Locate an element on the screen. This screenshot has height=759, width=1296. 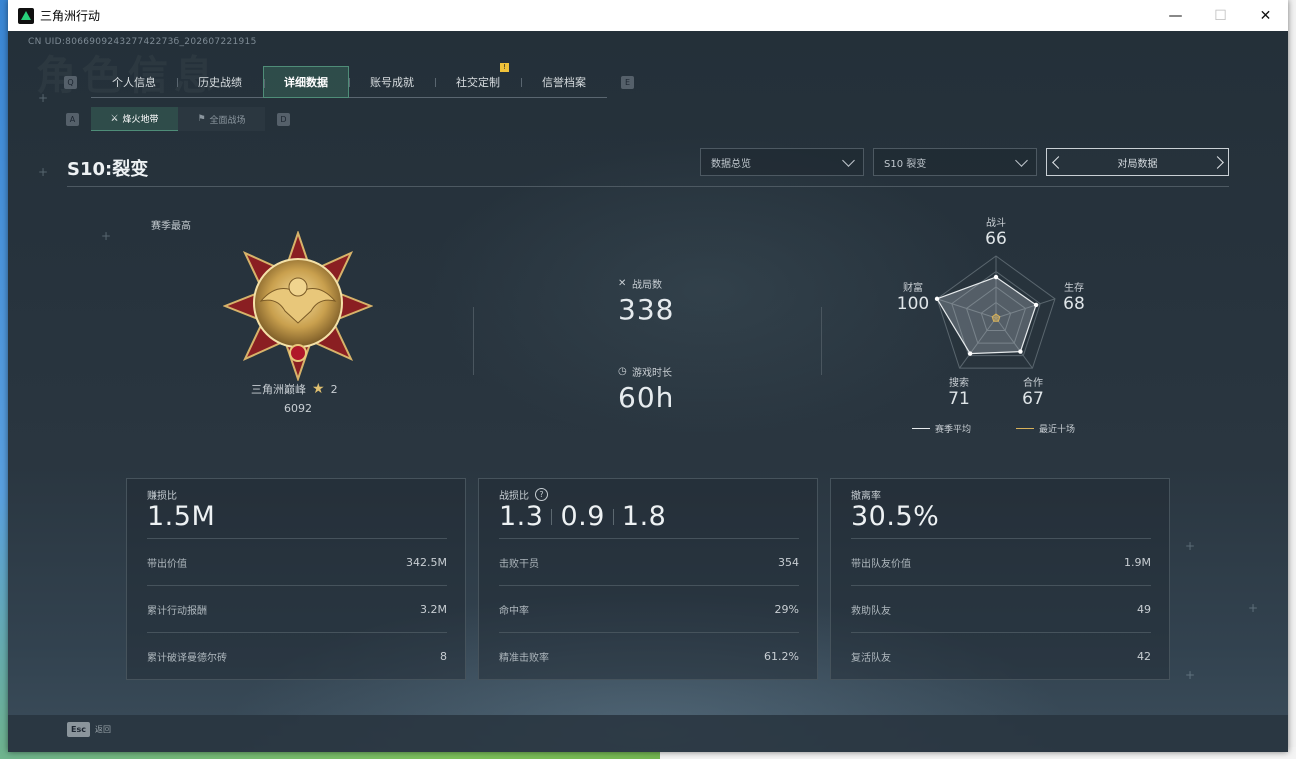
rank-name: 三角洲巅峰 ★ 2 is located at coordinates (294, 389).